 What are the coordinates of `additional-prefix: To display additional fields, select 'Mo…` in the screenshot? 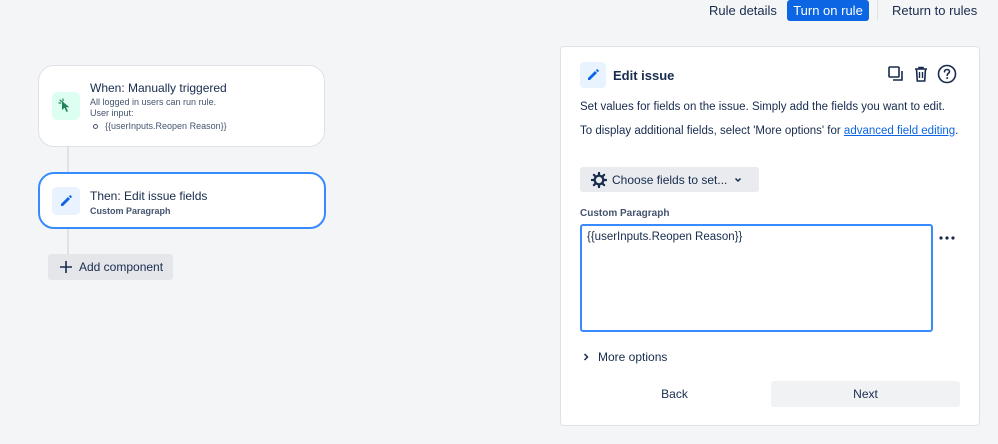 It's located at (712, 131).